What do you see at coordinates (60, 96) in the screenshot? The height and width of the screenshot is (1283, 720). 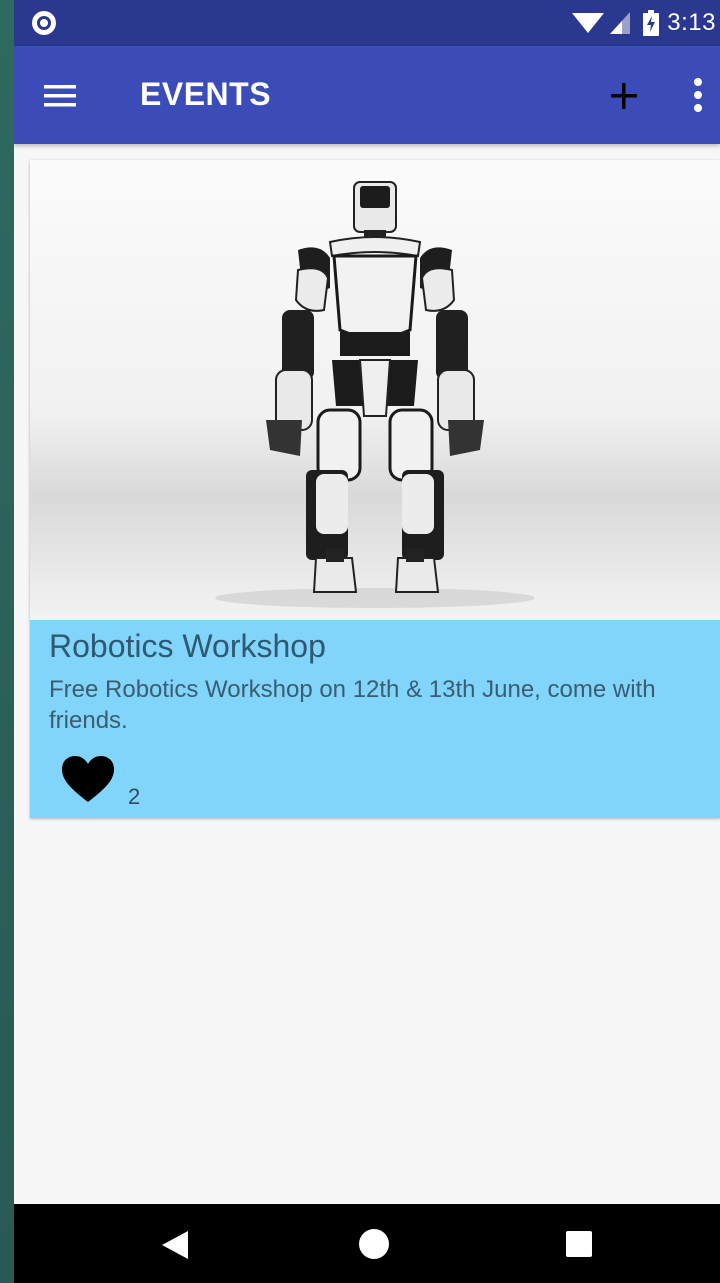 I see `menu-icon` at bounding box center [60, 96].